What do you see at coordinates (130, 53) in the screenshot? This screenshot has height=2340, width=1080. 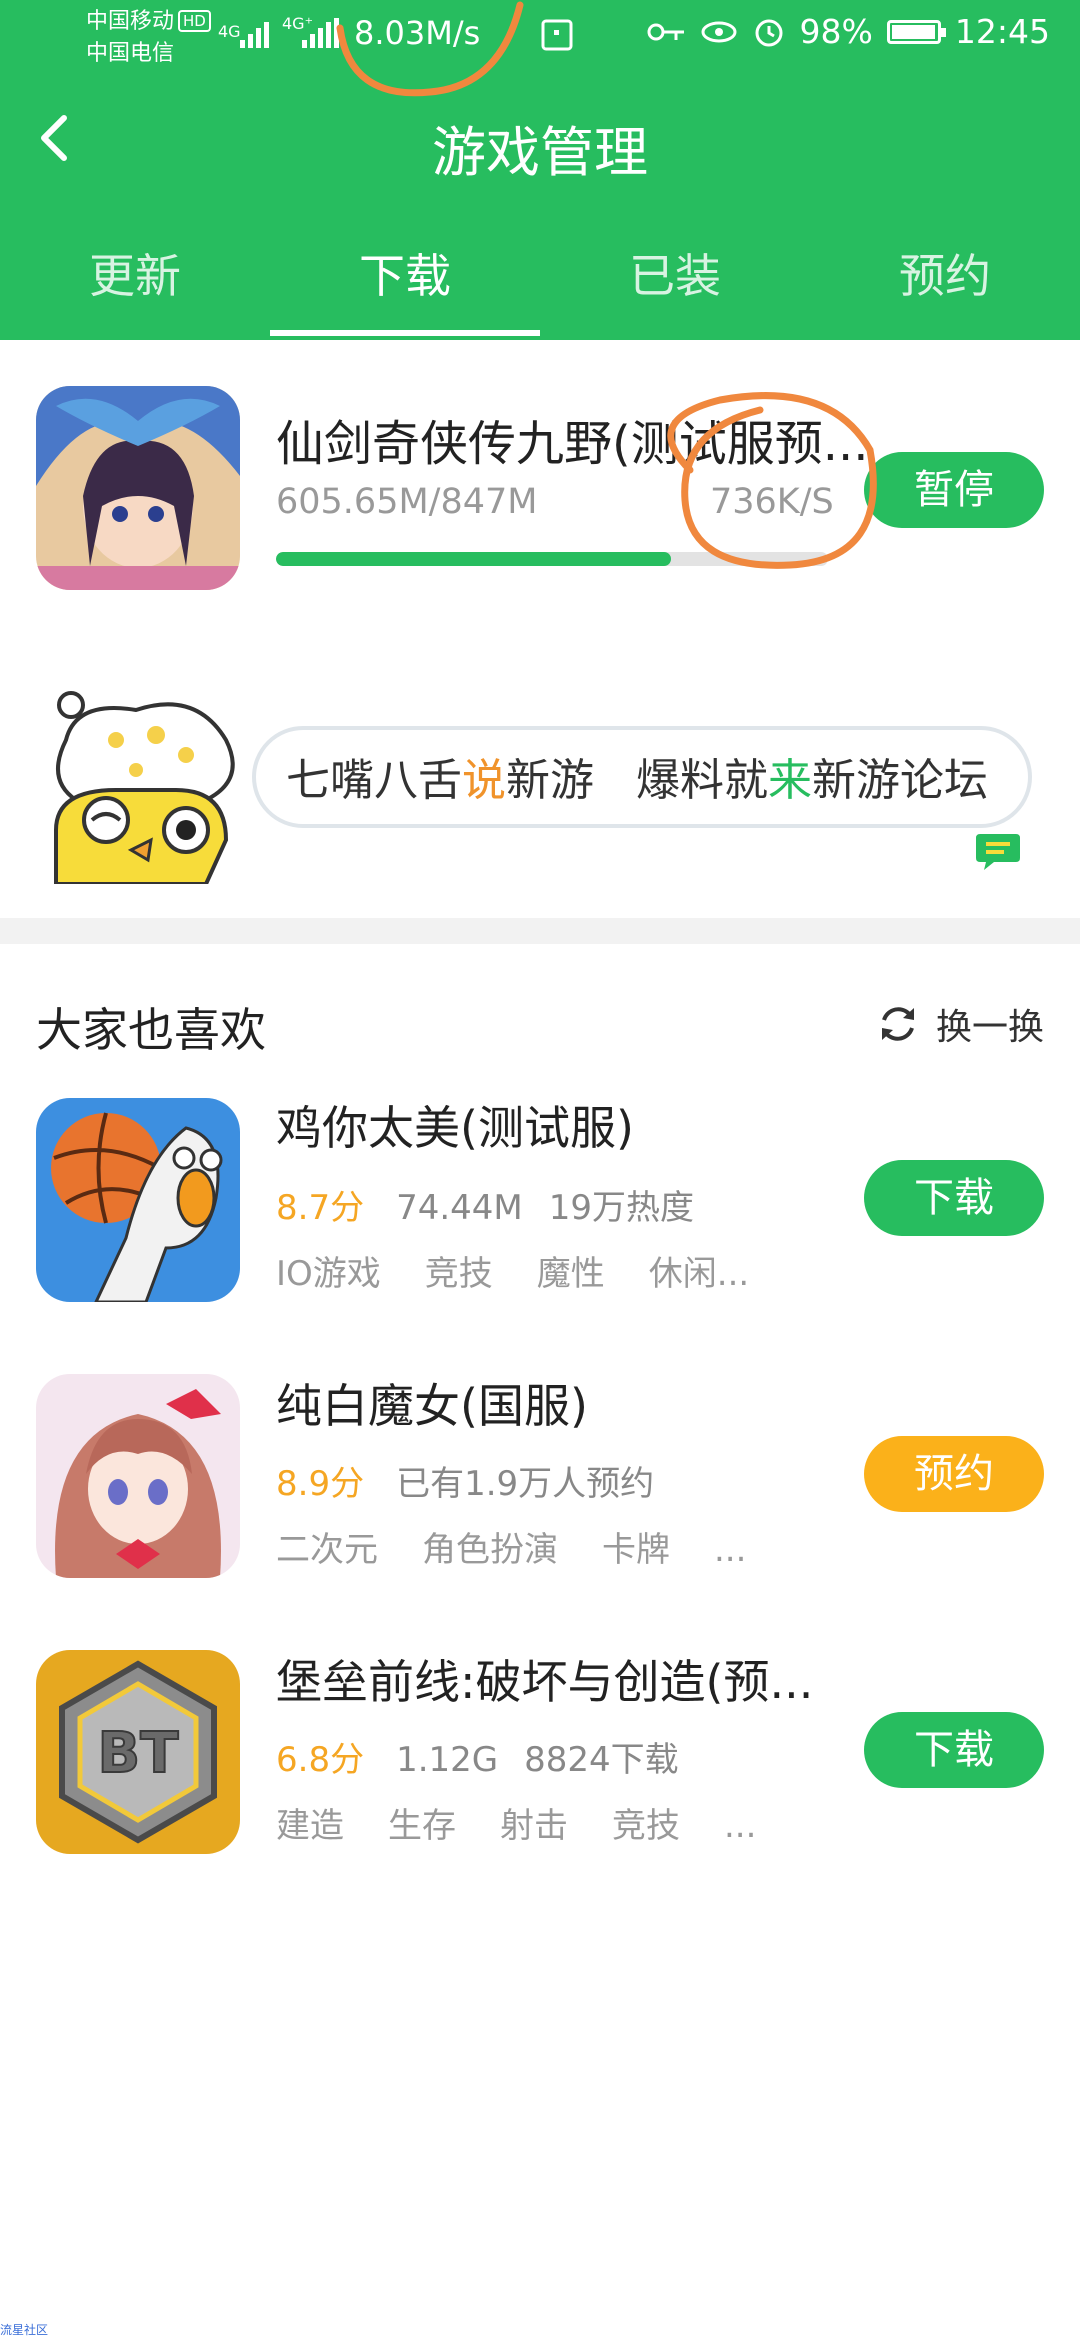 I see `carrier-2: 中国电信` at bounding box center [130, 53].